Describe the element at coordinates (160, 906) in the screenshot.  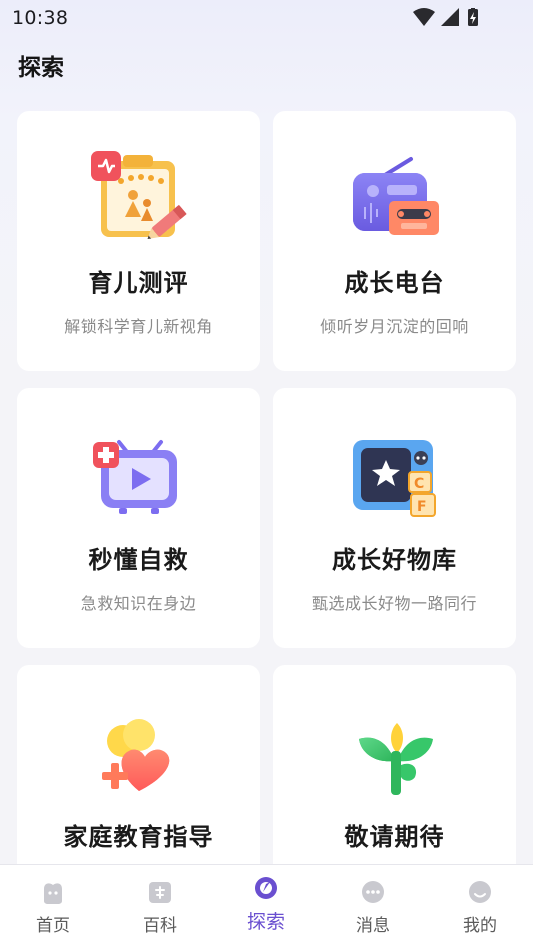
I see `nav-encyclopedia: 百科` at that location.